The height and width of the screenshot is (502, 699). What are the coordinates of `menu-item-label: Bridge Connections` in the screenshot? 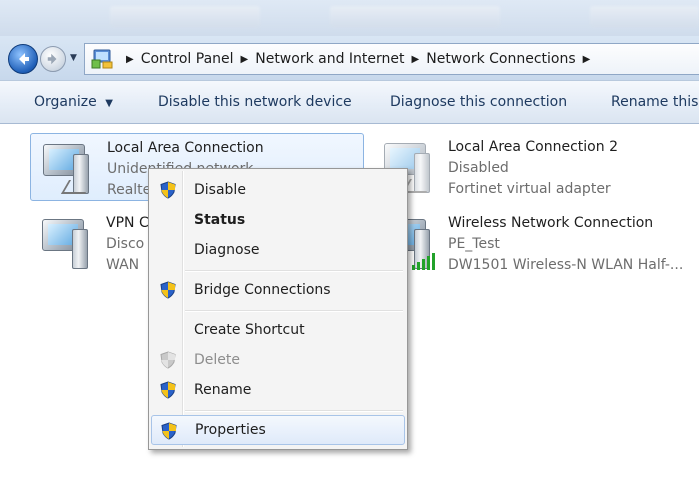 It's located at (262, 290).